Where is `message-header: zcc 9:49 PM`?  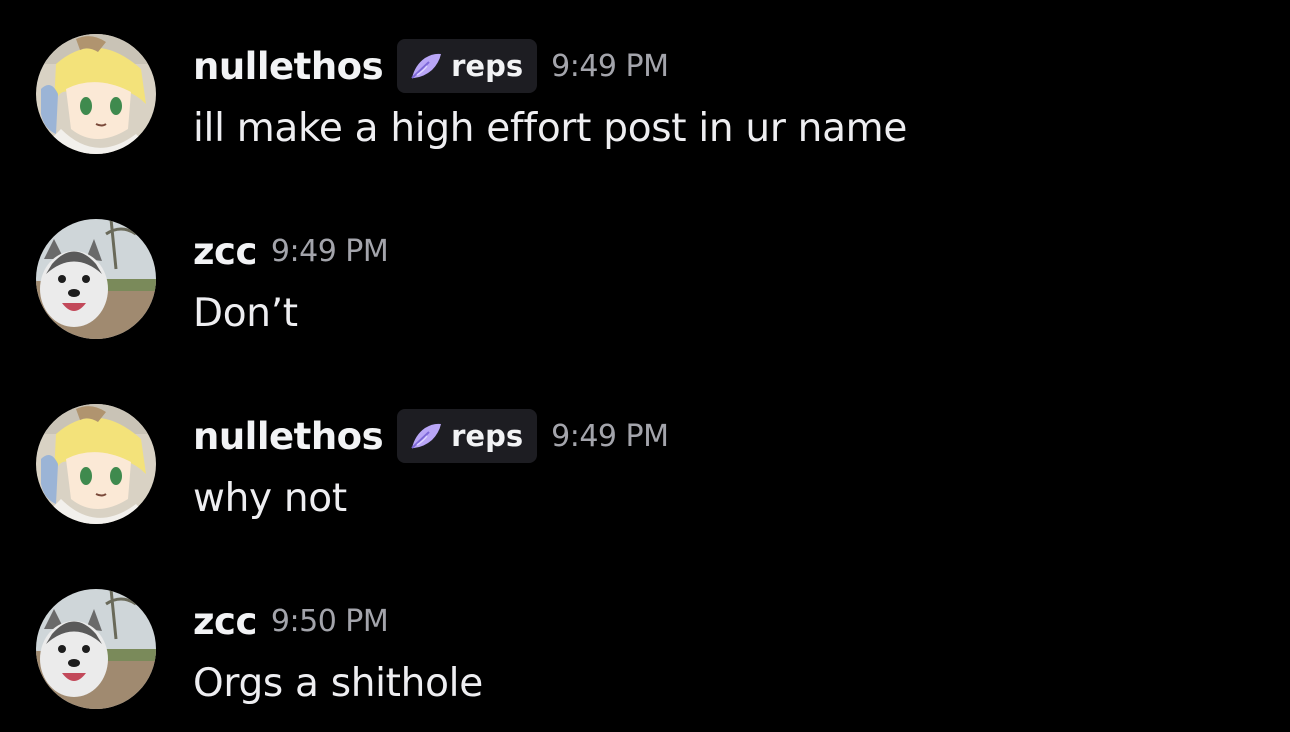
message-header: zcc 9:49 PM is located at coordinates (291, 251).